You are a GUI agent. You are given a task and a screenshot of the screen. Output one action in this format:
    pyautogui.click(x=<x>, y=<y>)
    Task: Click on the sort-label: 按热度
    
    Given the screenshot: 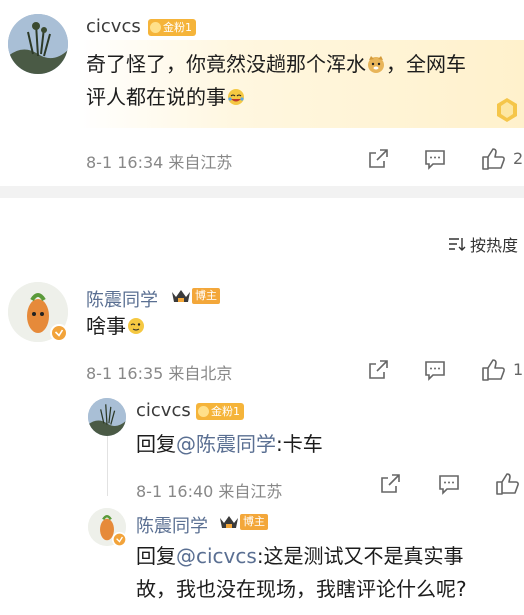 What is the action you would take?
    pyautogui.click(x=494, y=245)
    